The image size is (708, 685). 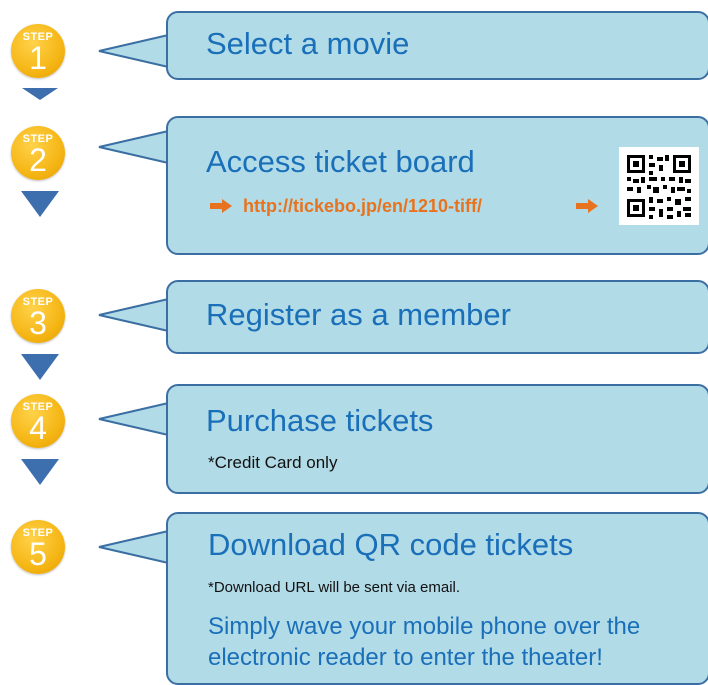 I want to click on step-number: 5, so click(x=38, y=554).